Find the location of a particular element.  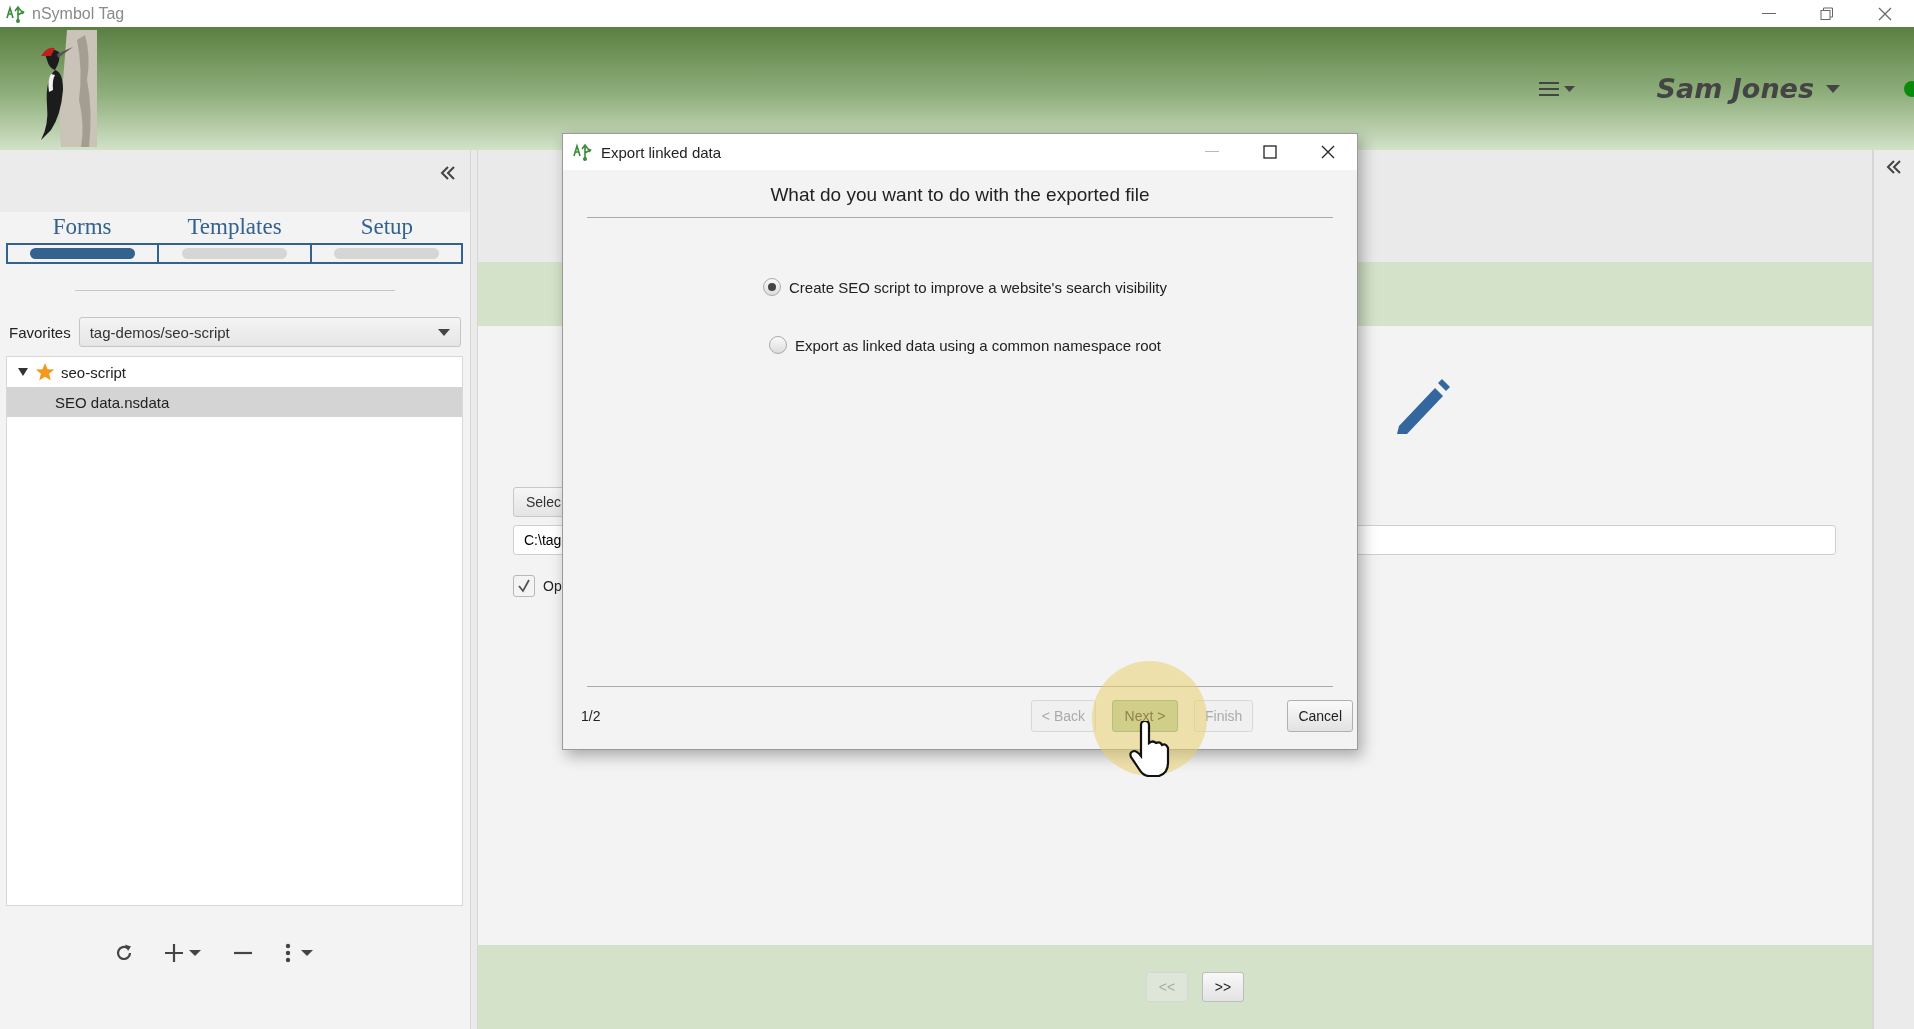

tab: Setup is located at coordinates (386, 238).